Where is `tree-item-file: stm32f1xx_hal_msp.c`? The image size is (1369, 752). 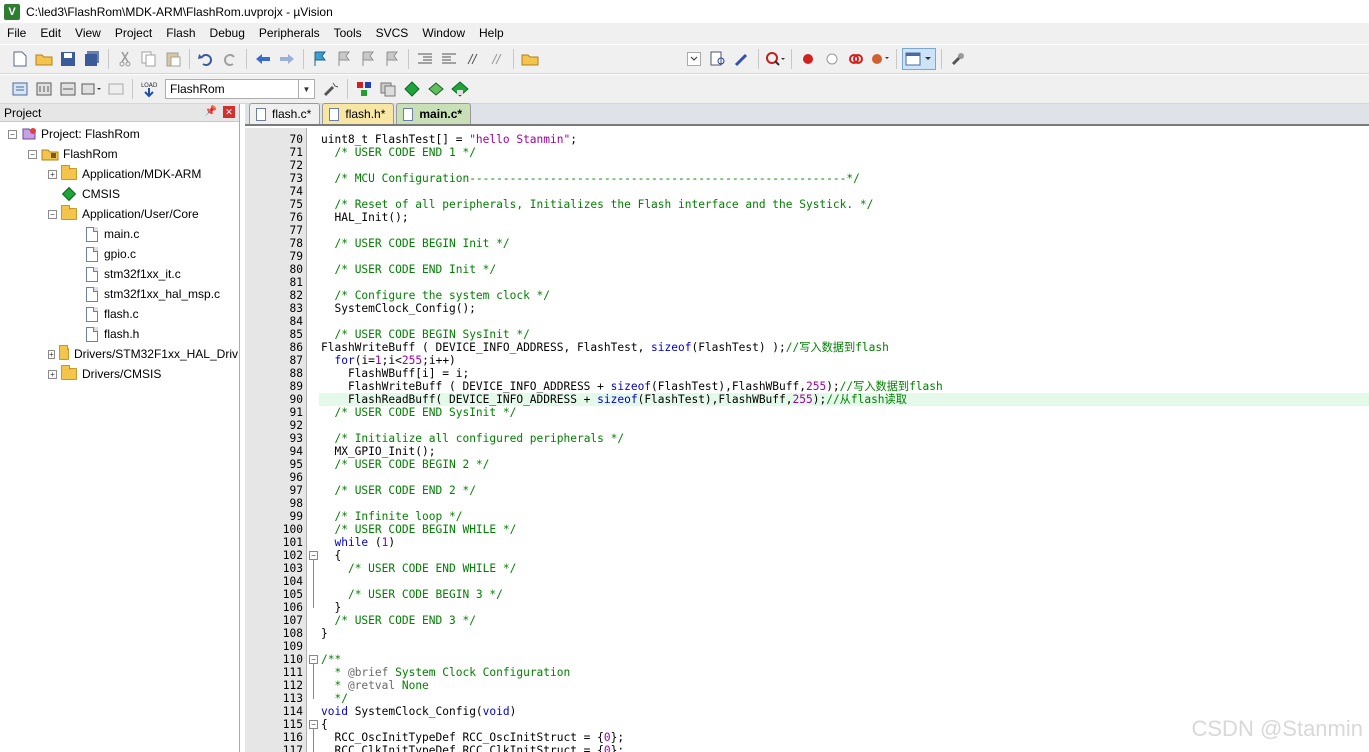 tree-item-file: stm32f1xx_hal_msp.c is located at coordinates (153, 294).